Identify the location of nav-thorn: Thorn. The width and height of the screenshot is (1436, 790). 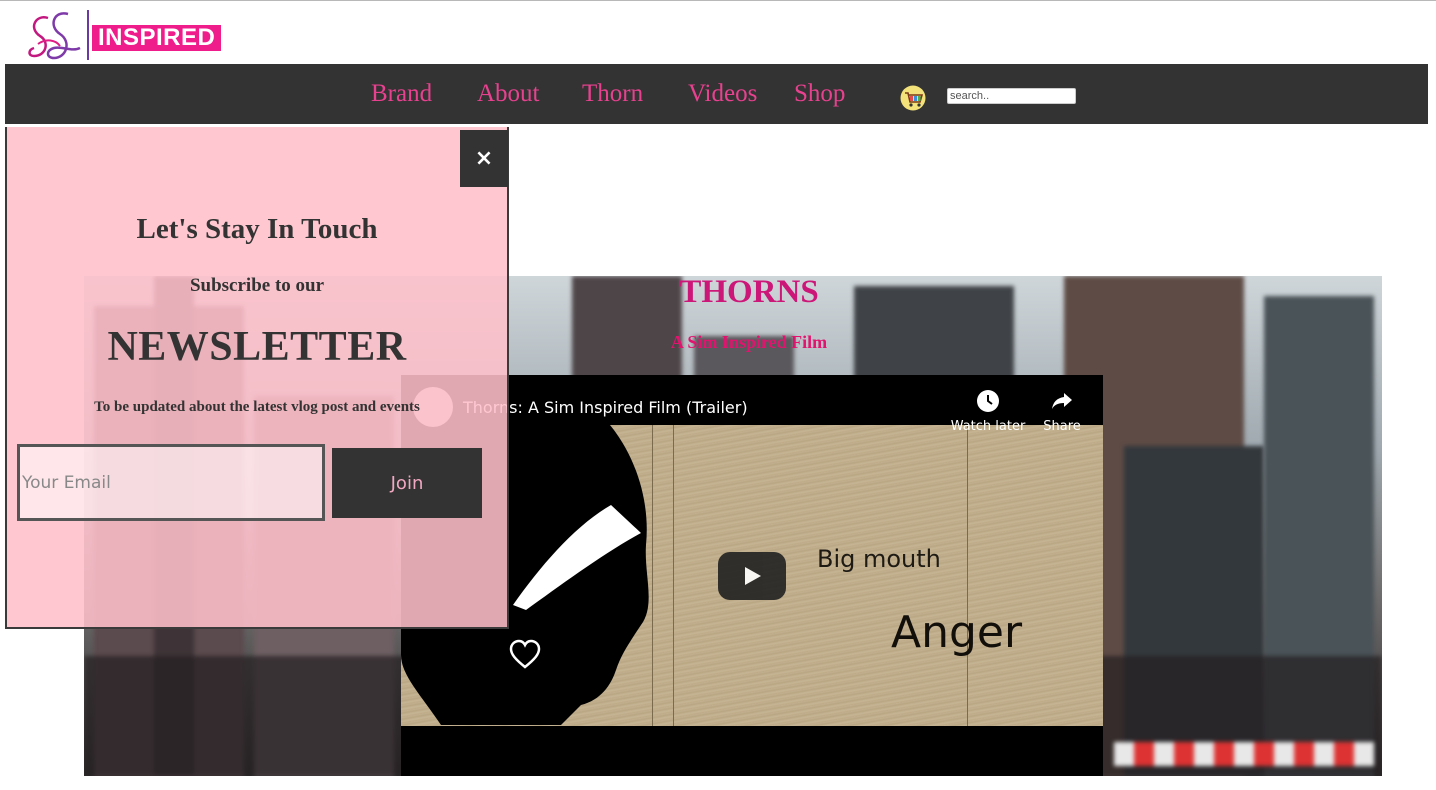
(612, 94).